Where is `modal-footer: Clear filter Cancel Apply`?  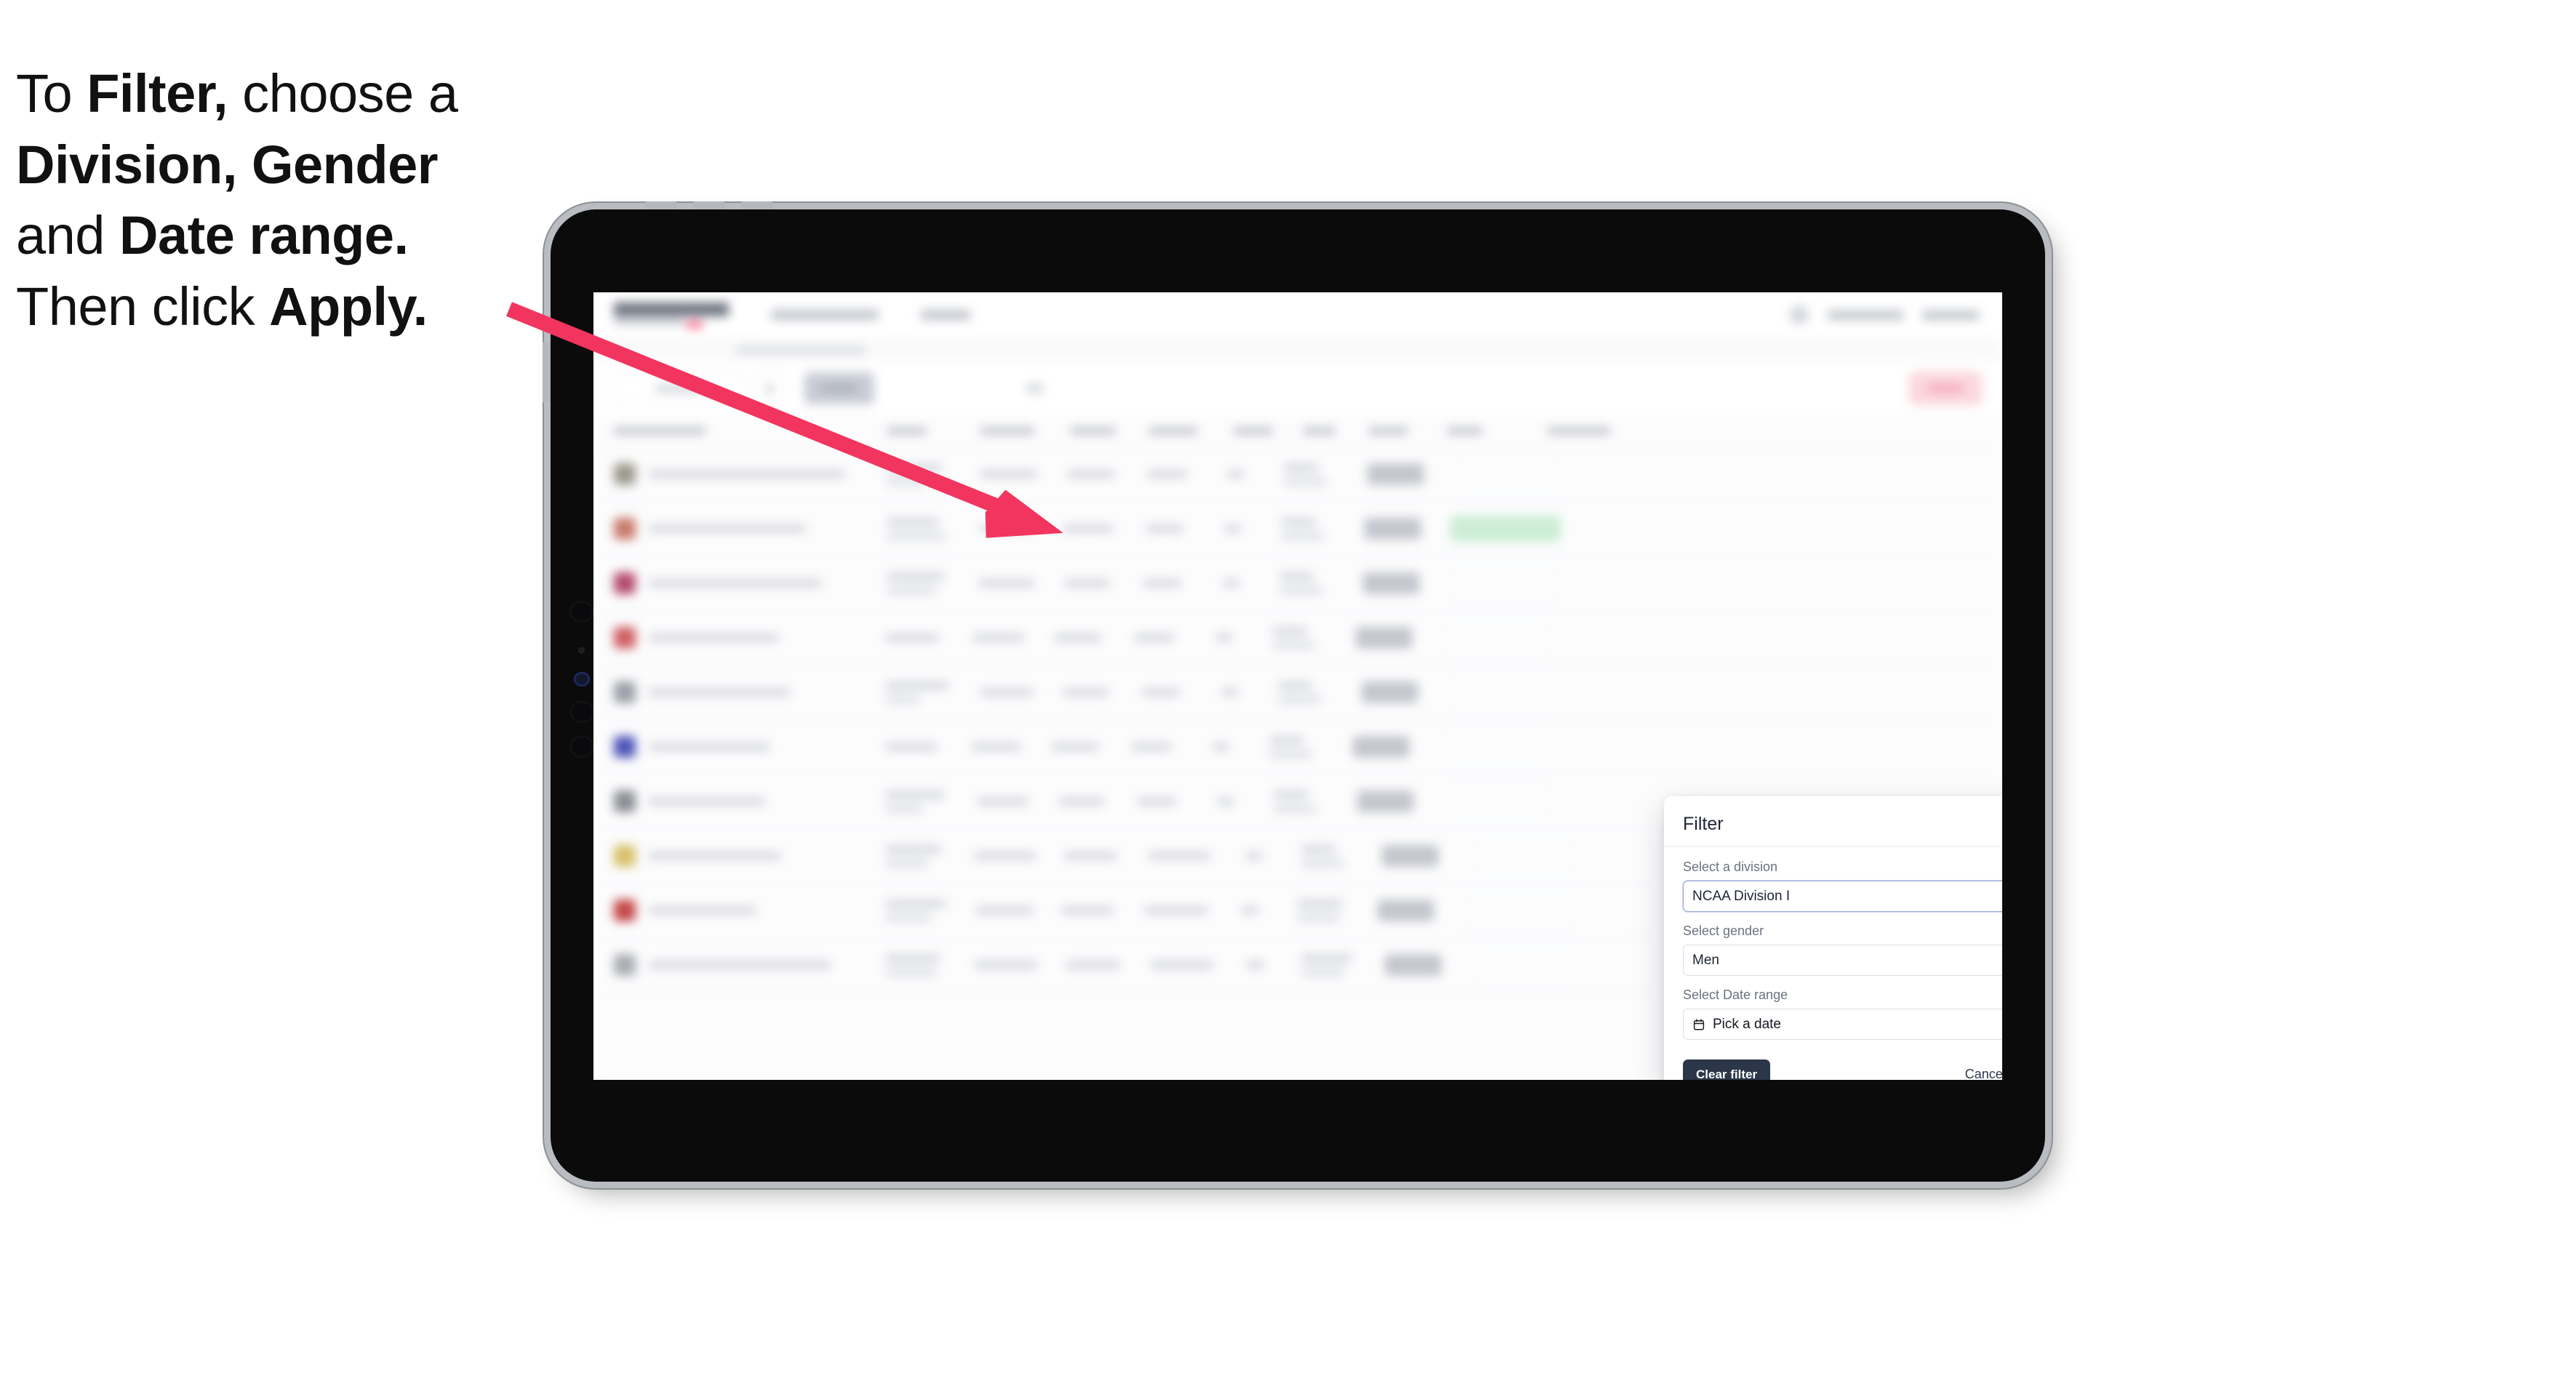
modal-footer: Clear filter Cancel Apply is located at coordinates (1833, 1060).